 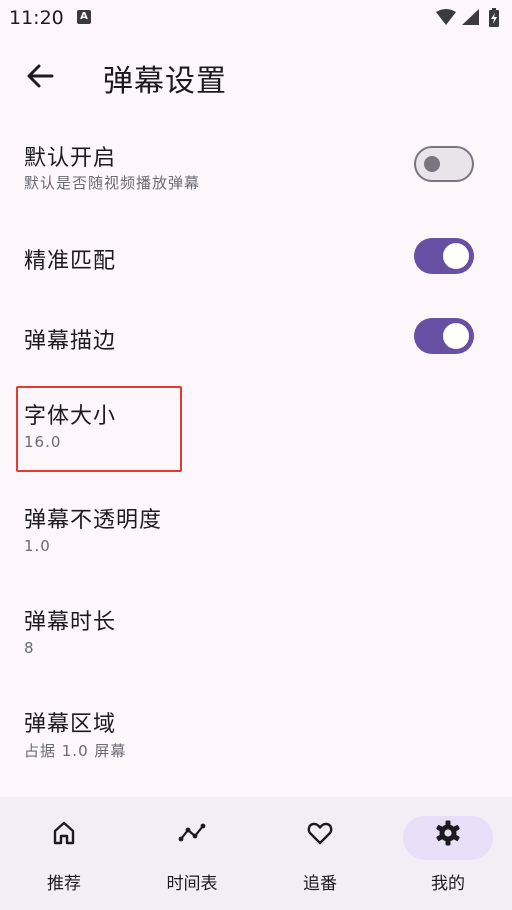 I want to click on battery-icon, so click(x=494, y=17).